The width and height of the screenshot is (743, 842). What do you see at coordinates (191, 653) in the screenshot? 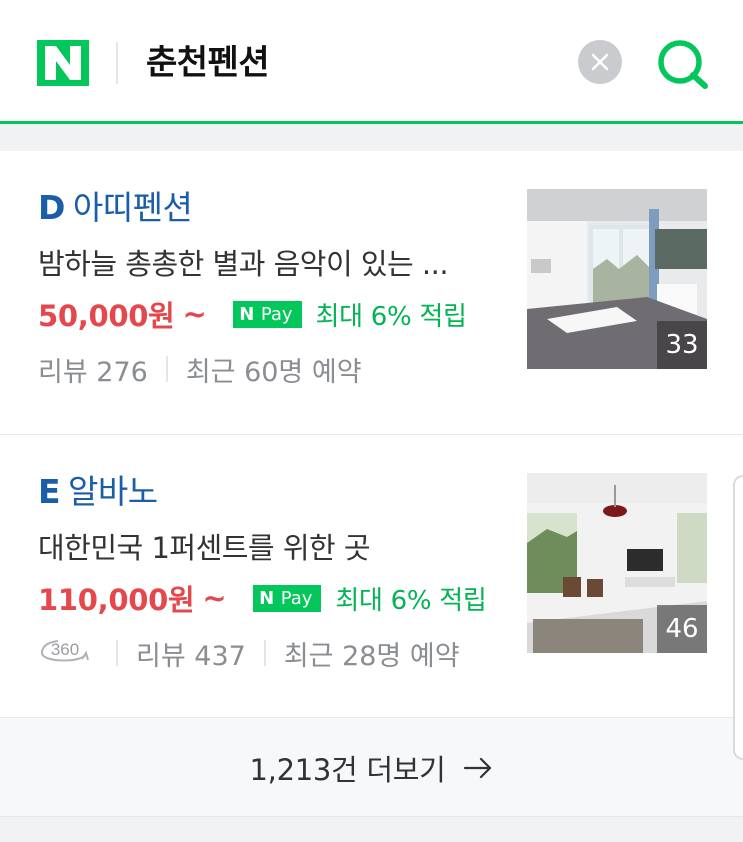
I see `review-count: 리뷰 437` at bounding box center [191, 653].